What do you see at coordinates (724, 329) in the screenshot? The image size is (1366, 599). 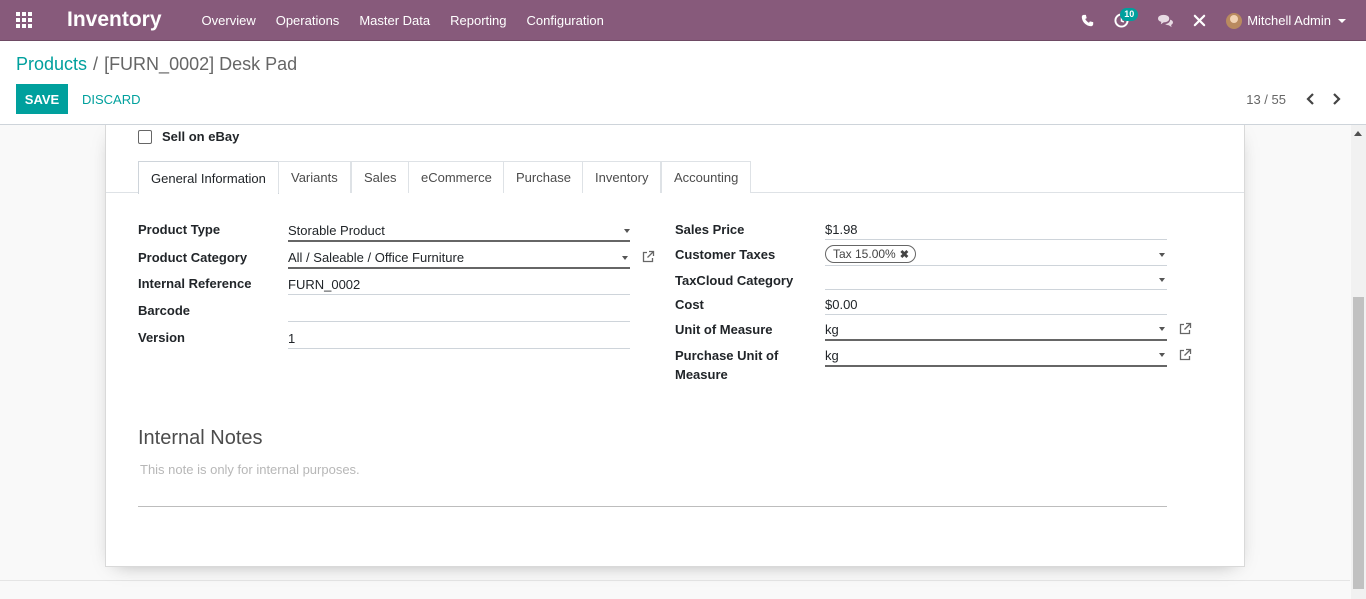 I see `unit-of-measure-label: Unit of Measure` at bounding box center [724, 329].